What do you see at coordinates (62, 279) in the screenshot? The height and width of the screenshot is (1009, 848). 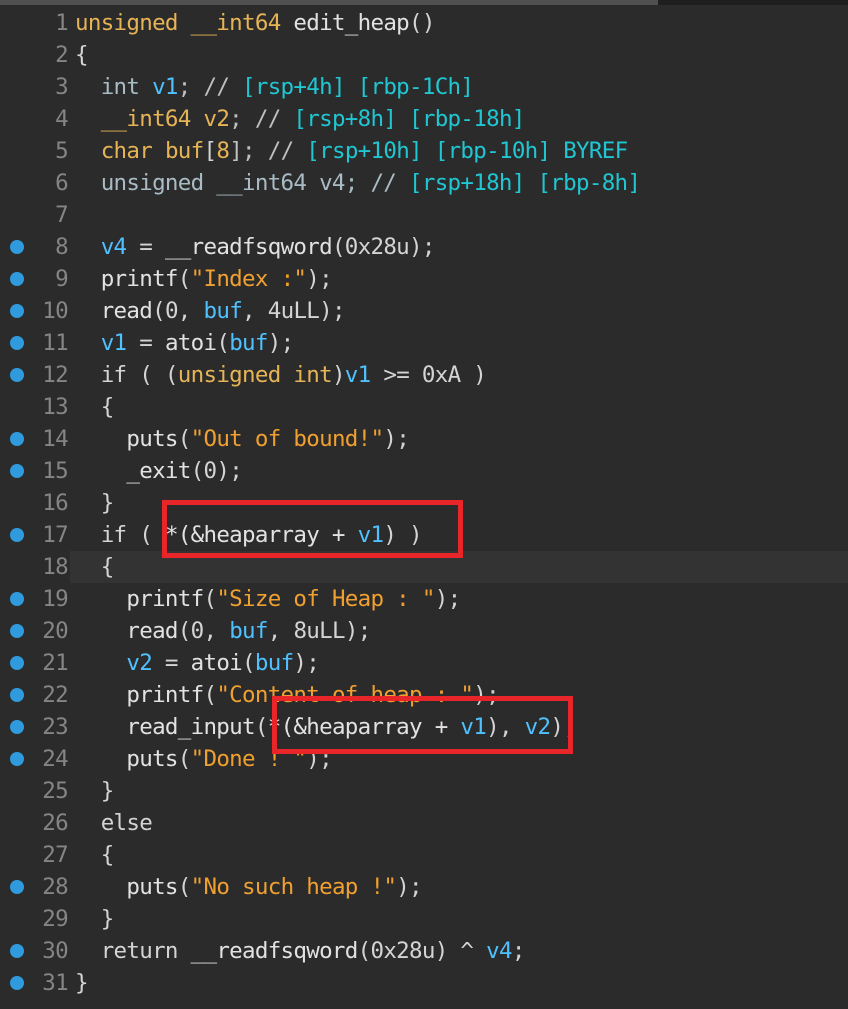 I see `line-number: 9` at bounding box center [62, 279].